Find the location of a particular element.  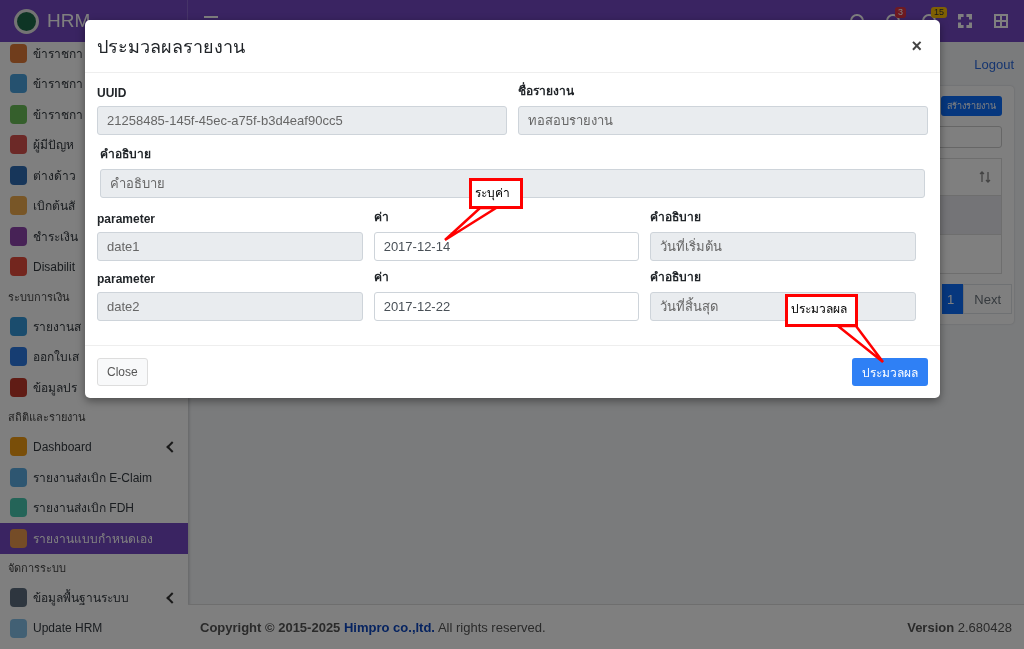

rights-text: All rights reserved. is located at coordinates (491, 627).